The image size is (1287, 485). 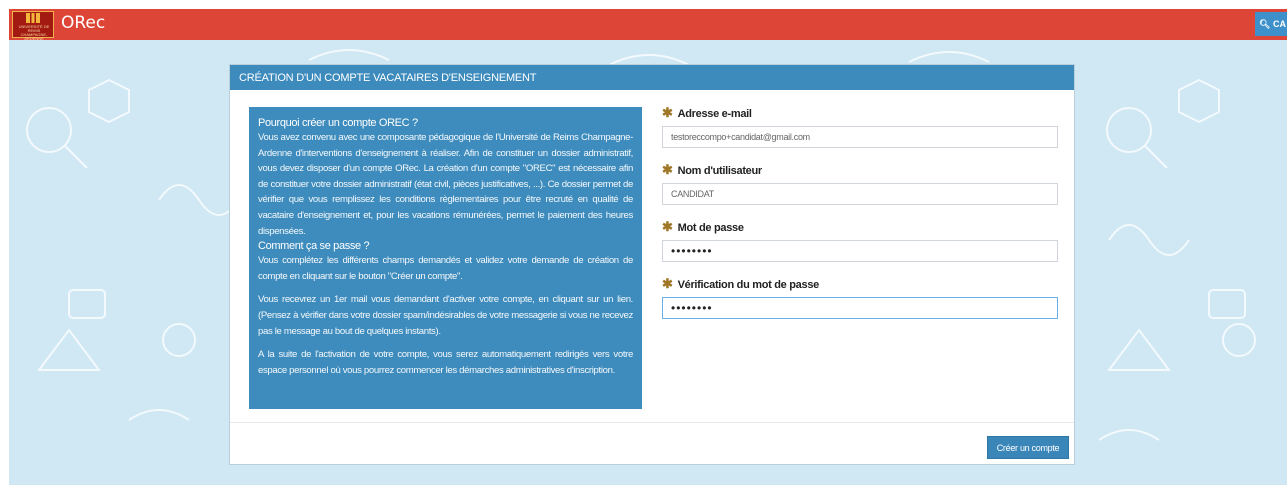 What do you see at coordinates (314, 246) in the screenshot?
I see `how-title: Comment ça se passe ?` at bounding box center [314, 246].